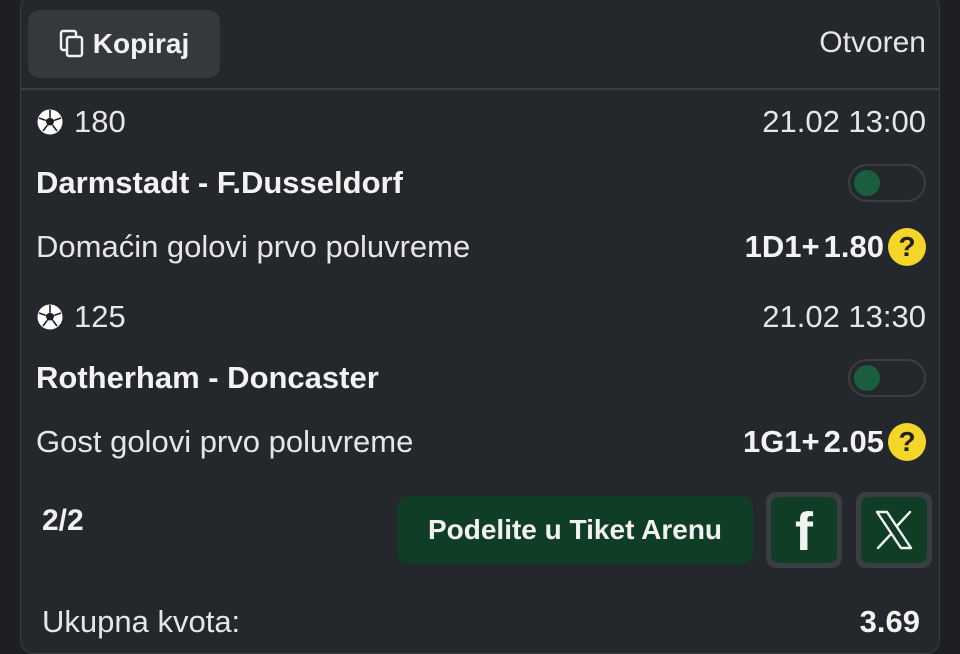 The height and width of the screenshot is (654, 960). I want to click on x-share-button, so click(894, 530).